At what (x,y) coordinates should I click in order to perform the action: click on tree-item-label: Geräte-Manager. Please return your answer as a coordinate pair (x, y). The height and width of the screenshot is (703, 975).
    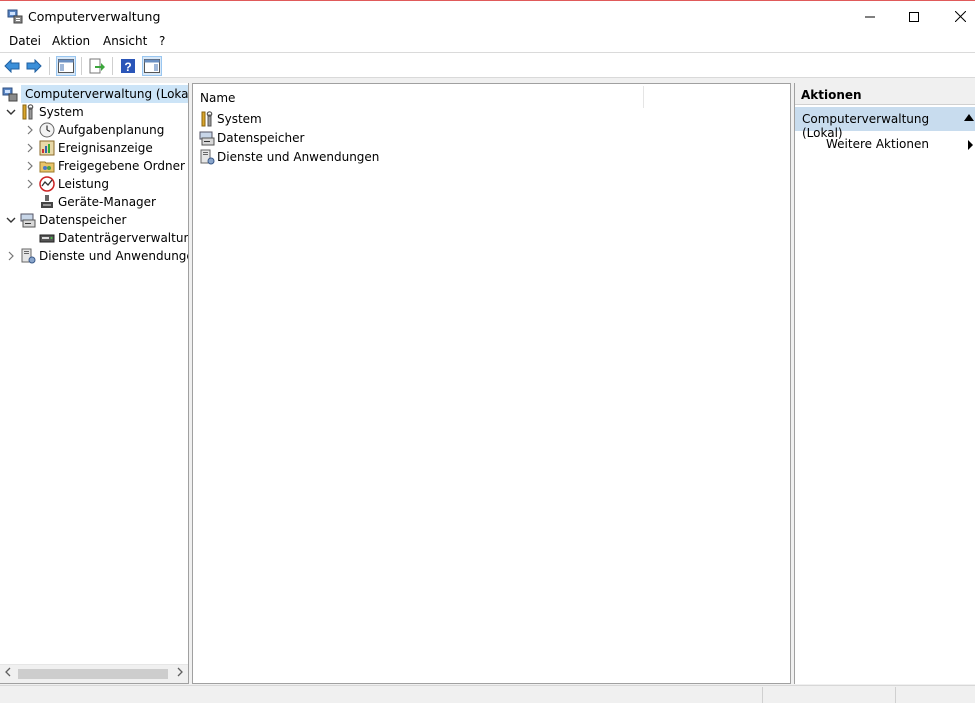
    Looking at the image, I should click on (107, 202).